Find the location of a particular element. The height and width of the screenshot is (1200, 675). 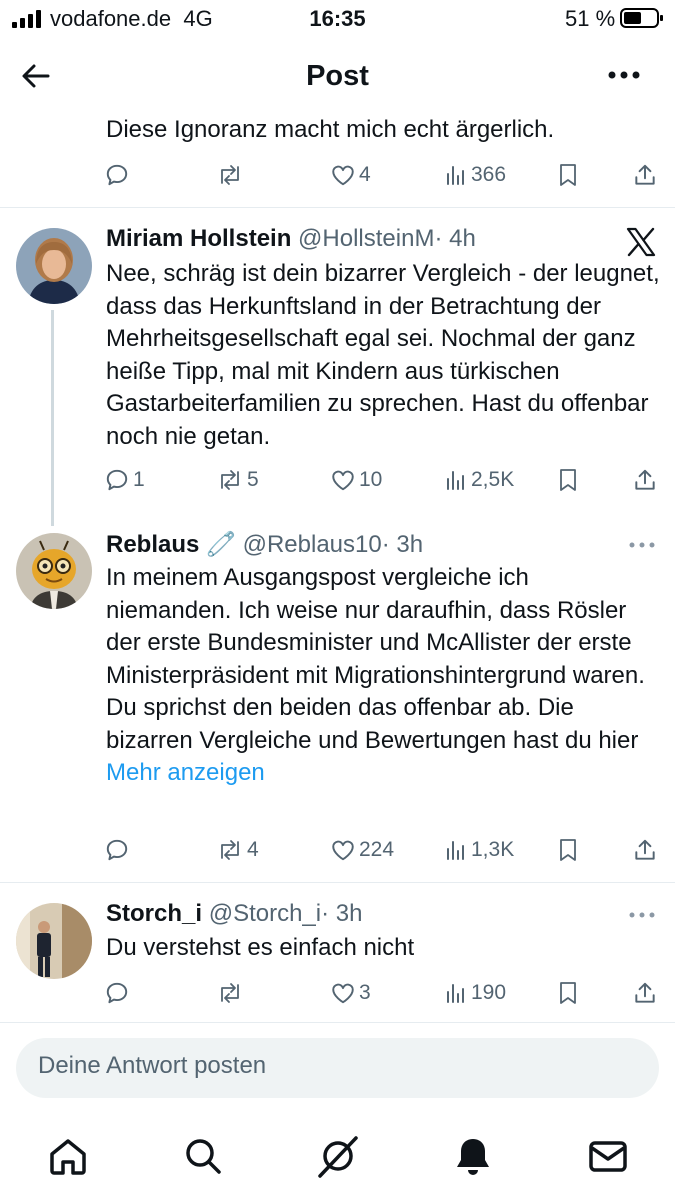

tweet-actions: 4 366 is located at coordinates (384, 175).